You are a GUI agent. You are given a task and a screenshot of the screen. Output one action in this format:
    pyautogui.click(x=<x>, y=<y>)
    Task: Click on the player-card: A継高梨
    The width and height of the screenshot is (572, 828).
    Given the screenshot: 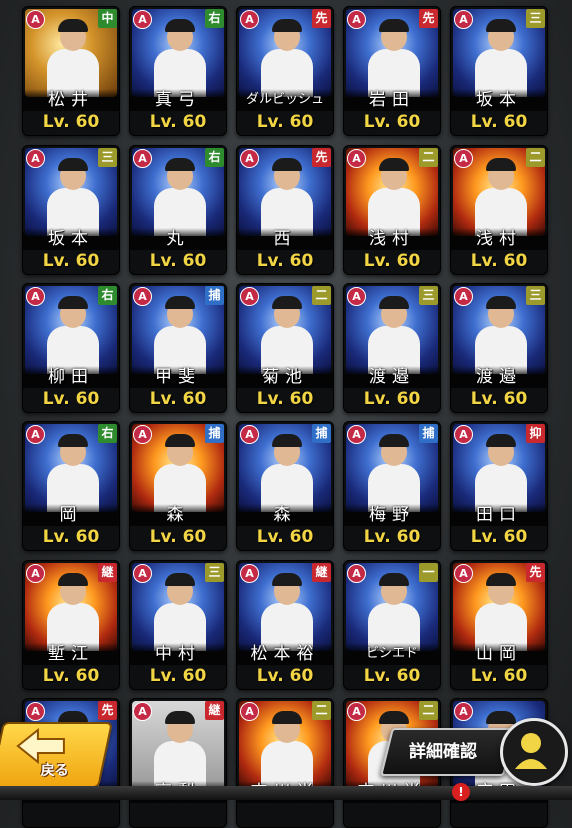 What is the action you would take?
    pyautogui.click(x=178, y=763)
    